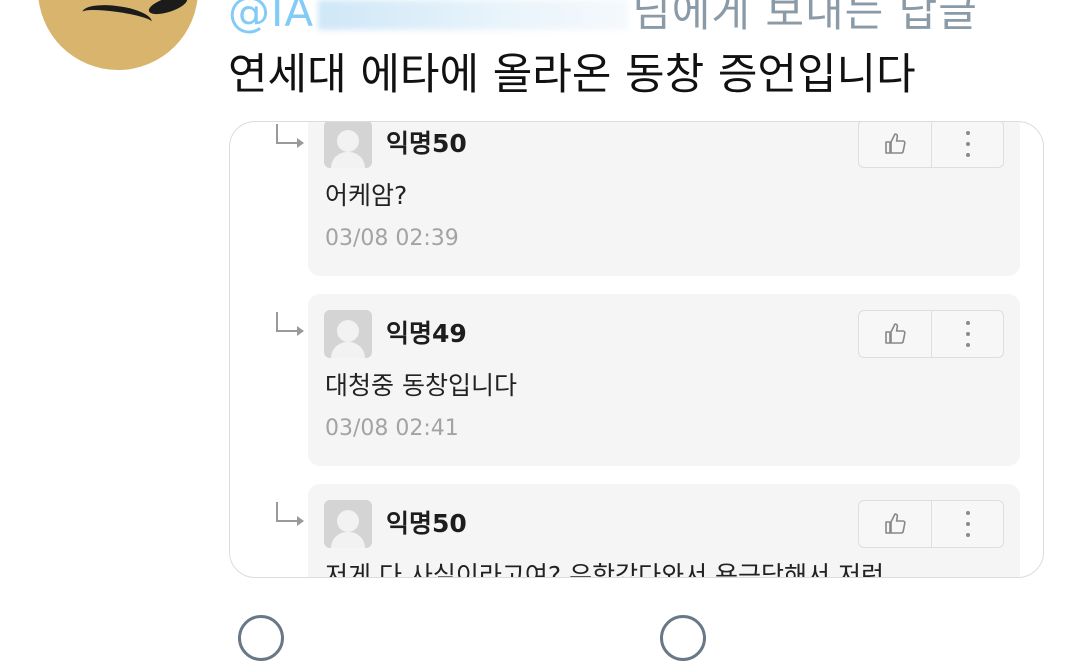 This screenshot has width=1080, height=661. Describe the element at coordinates (392, 428) in the screenshot. I see `comment-date: 03/08 02:41` at that location.